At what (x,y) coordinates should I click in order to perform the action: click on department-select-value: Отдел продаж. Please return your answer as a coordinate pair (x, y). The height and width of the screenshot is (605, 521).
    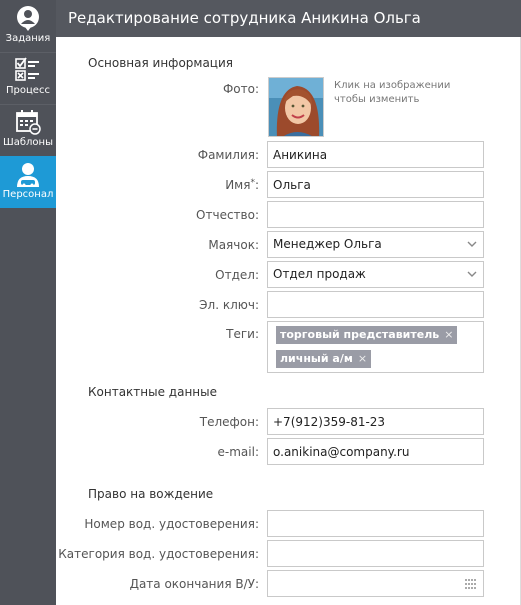
    Looking at the image, I should click on (319, 274).